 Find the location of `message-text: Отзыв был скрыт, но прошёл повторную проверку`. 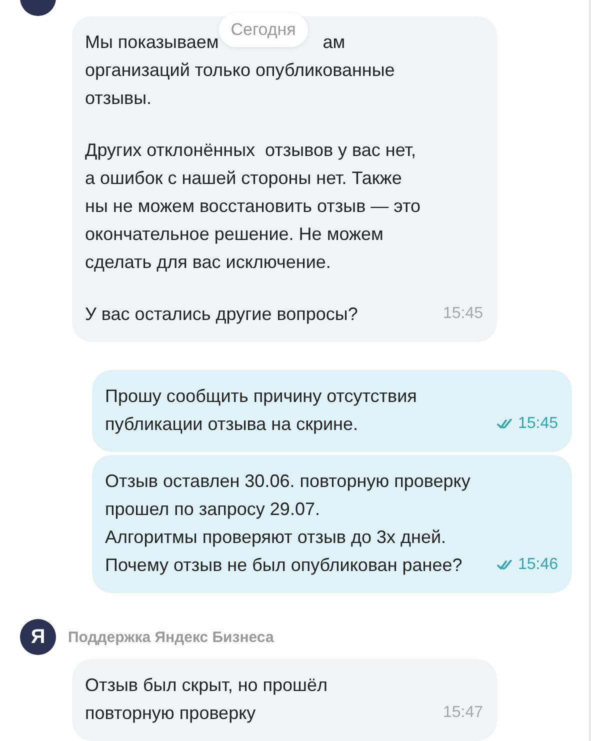

message-text: Отзыв был скрыт, но прошёл повторную проверку is located at coordinates (206, 699).